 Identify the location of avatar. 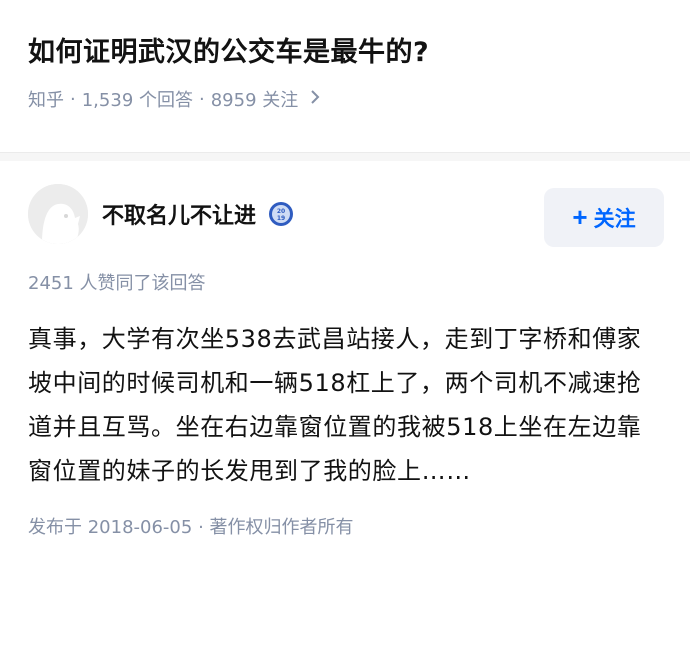
(58, 214).